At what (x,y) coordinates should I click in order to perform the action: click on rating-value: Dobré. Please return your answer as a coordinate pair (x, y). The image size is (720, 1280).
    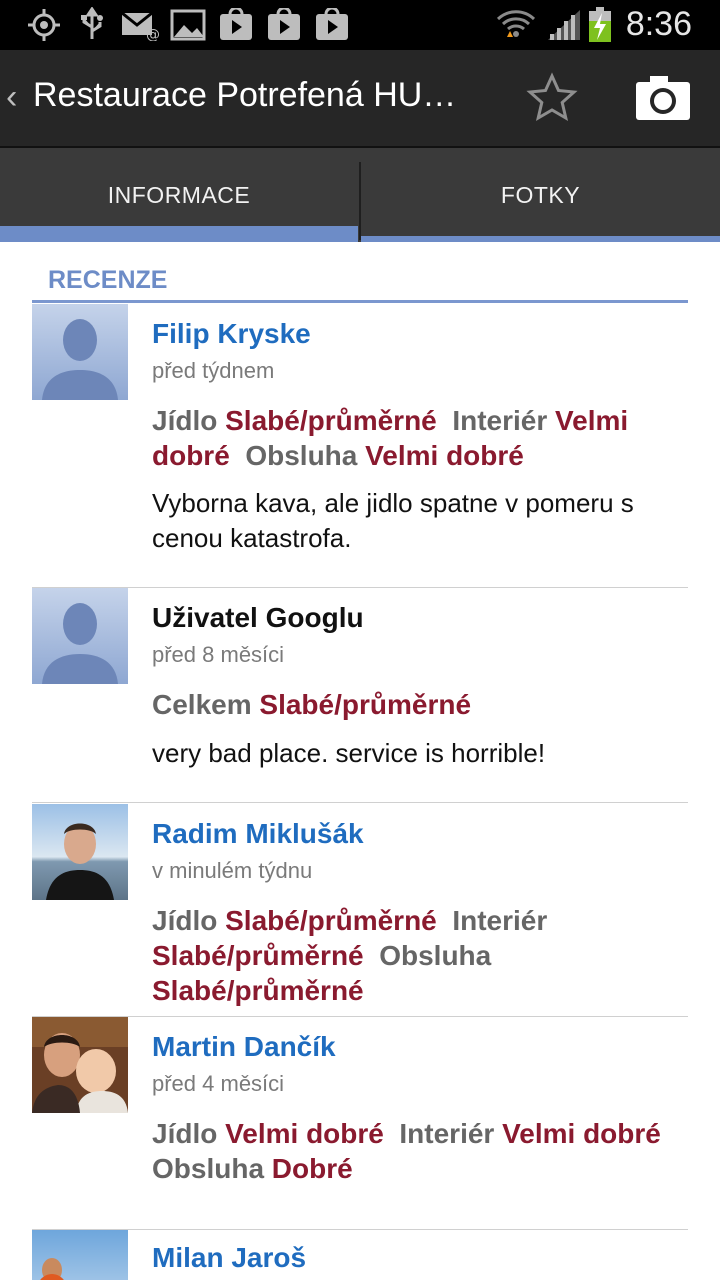
    Looking at the image, I should click on (312, 1168).